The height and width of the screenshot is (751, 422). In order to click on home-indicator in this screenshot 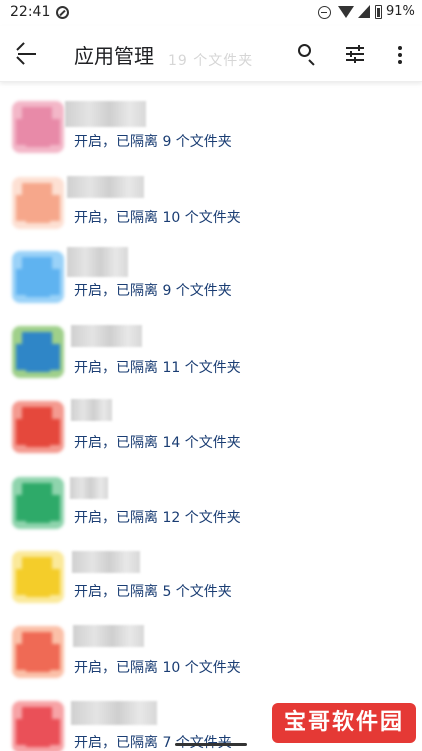, I will do `click(211, 744)`.